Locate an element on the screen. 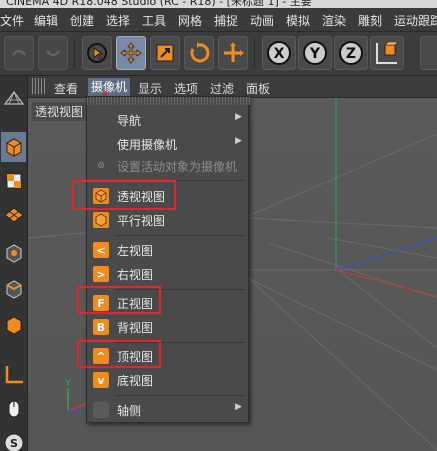  highlight-box-top is located at coordinates (119, 354).